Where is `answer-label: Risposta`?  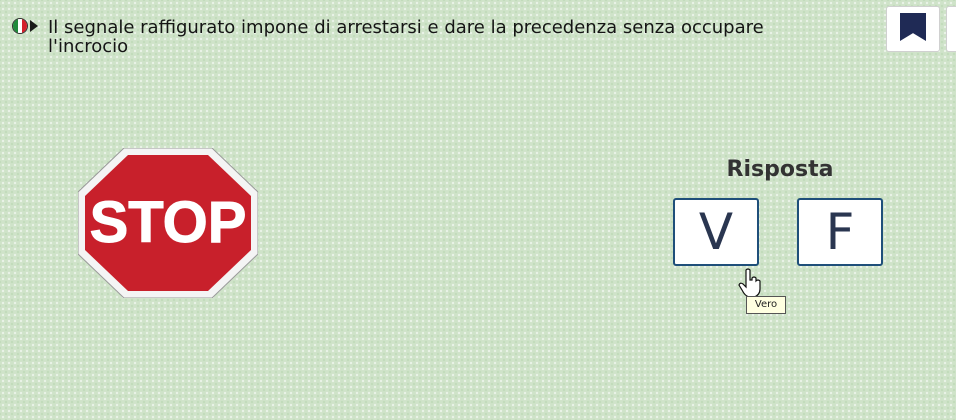 answer-label: Risposta is located at coordinates (780, 169).